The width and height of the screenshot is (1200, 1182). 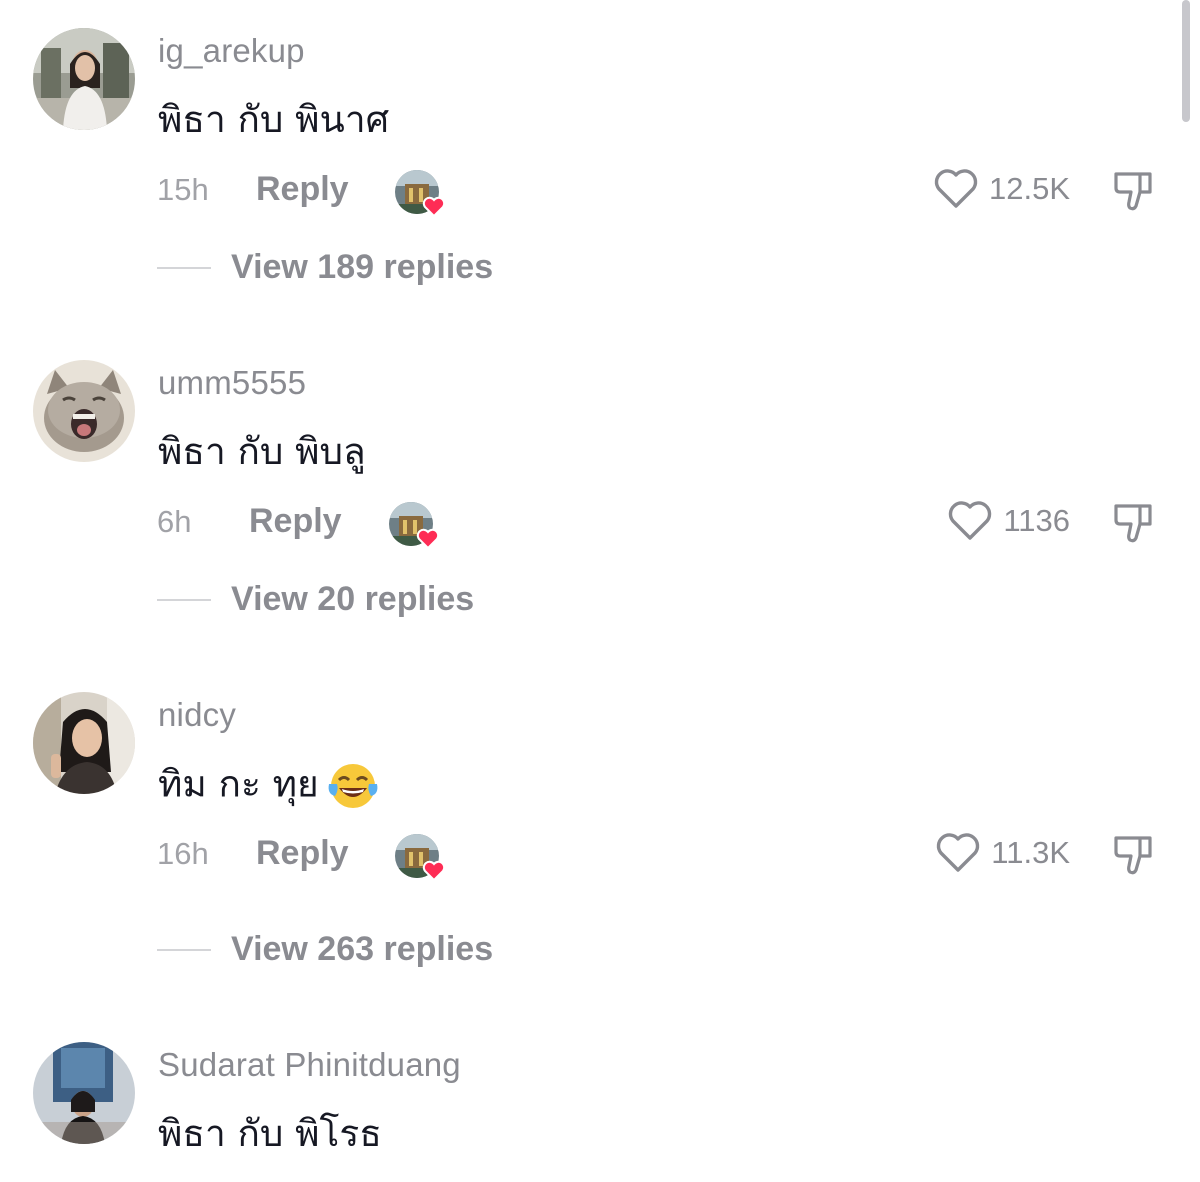 What do you see at coordinates (309, 1065) in the screenshot?
I see `comment-username: Sudarat Phinitduang` at bounding box center [309, 1065].